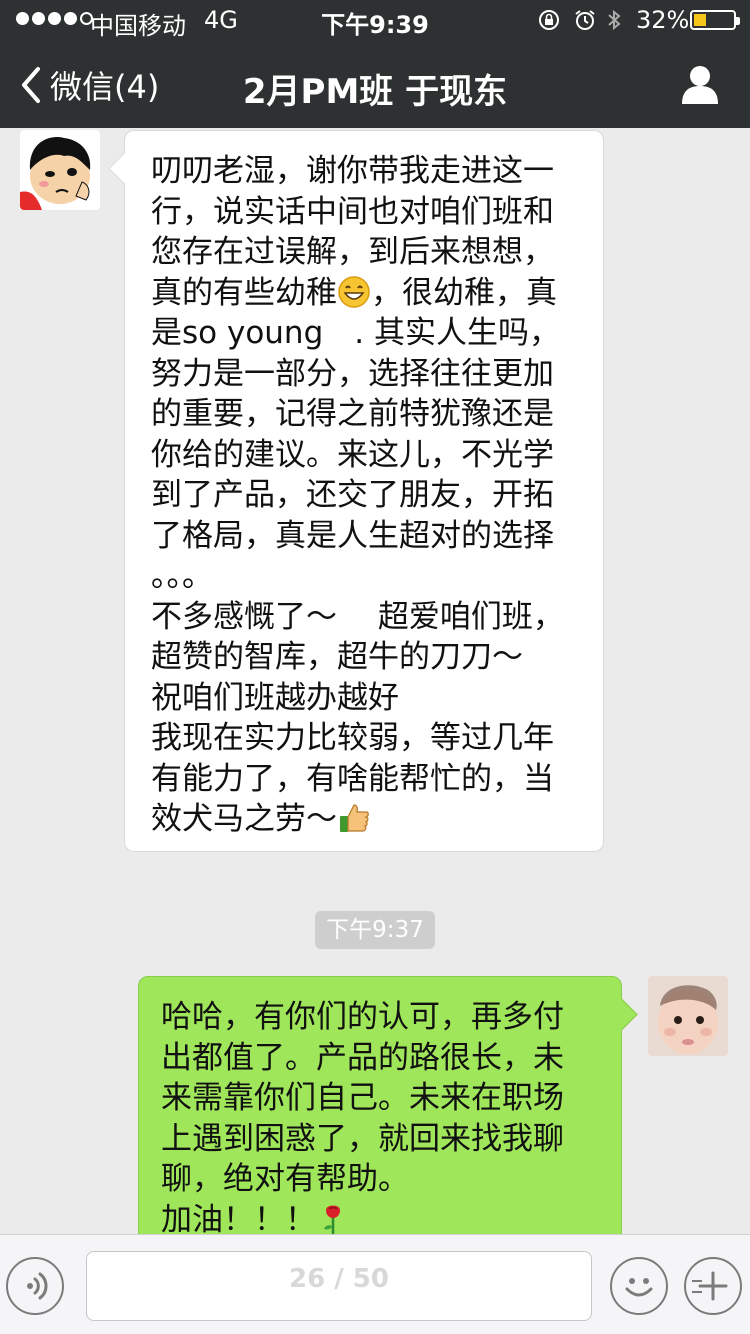 Image resolution: width=750 pixels, height=1334 pixels. Describe the element at coordinates (354, 291) in the screenshot. I see `grin-emoji-icon` at that location.